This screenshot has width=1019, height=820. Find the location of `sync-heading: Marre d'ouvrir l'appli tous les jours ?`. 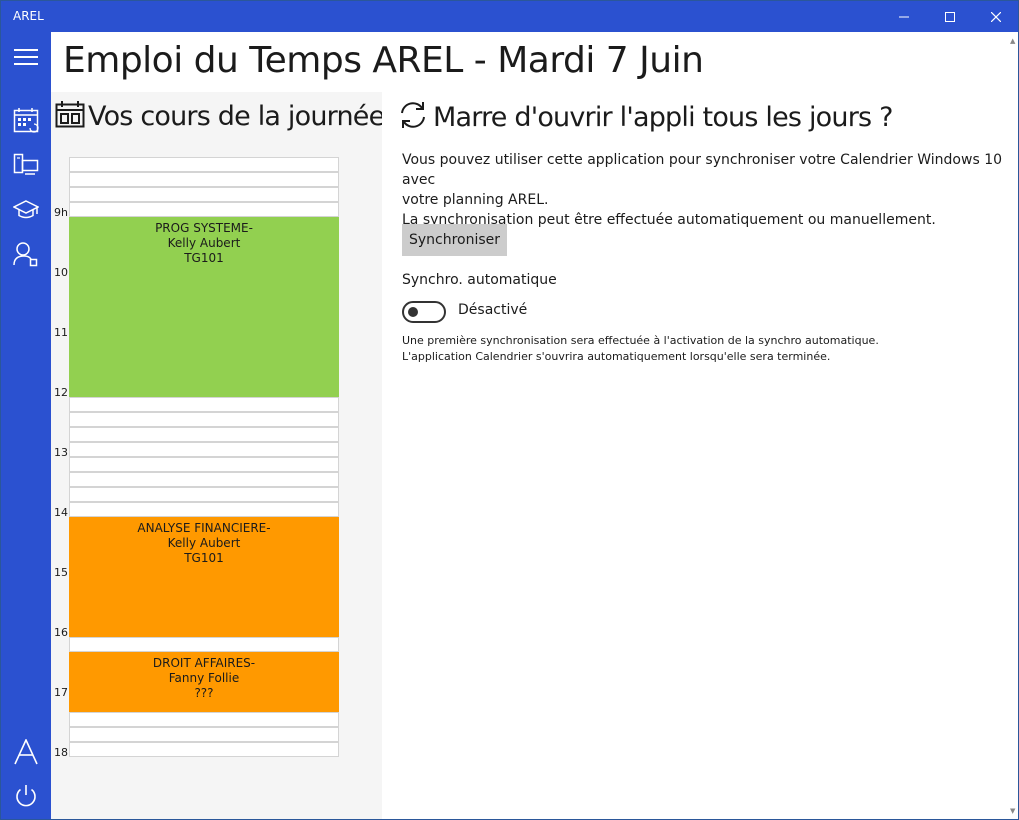

sync-heading: Marre d'ouvrir l'appli tous les jours ? is located at coordinates (645, 118).